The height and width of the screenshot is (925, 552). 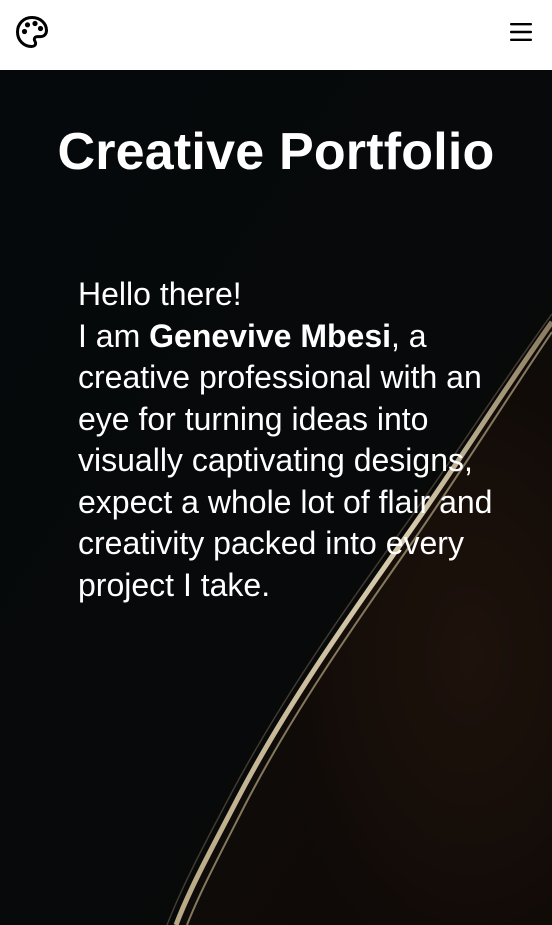 What do you see at coordinates (521, 32) in the screenshot?
I see `hamburger-menu-icon` at bounding box center [521, 32].